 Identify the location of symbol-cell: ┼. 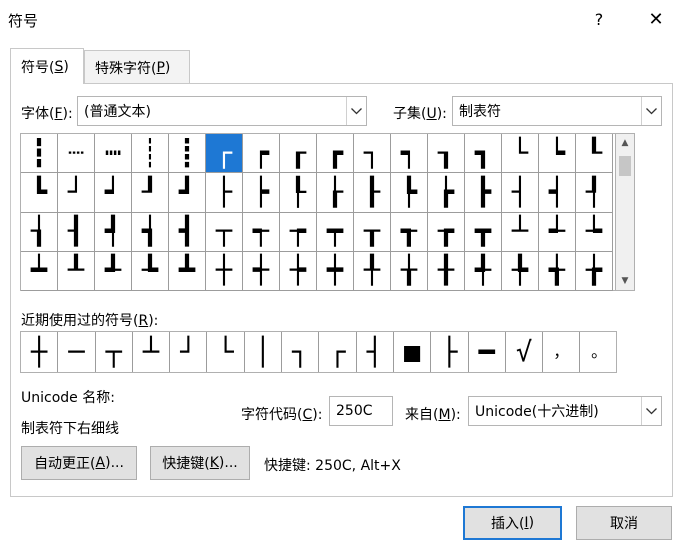
(224, 271).